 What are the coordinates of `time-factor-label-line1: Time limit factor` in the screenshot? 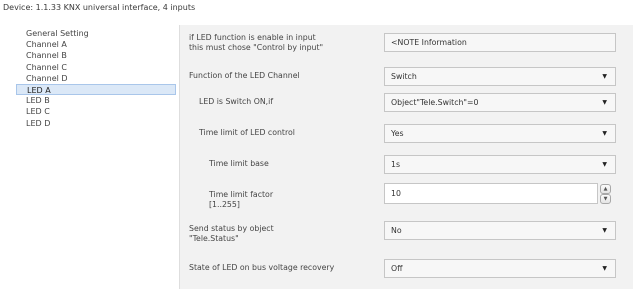 It's located at (241, 194).